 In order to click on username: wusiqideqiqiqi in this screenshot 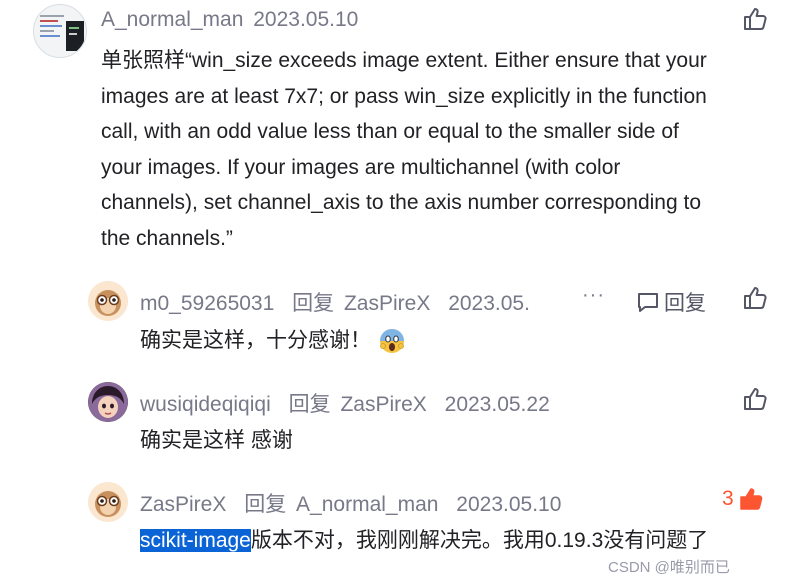, I will do `click(205, 404)`.